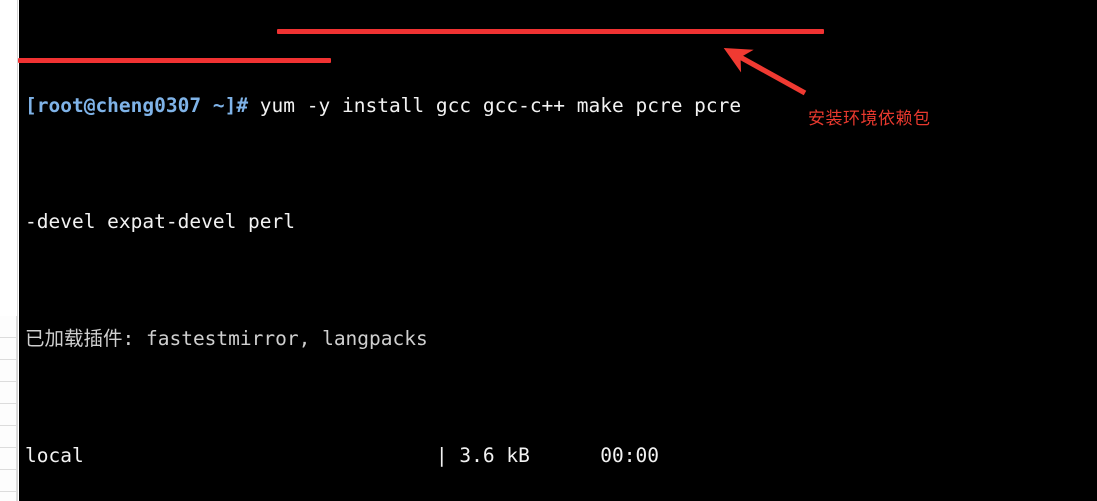 This screenshot has height=501, width=1097. What do you see at coordinates (383, 221) in the screenshot?
I see `terminal-line-command-wrap: -devel expat-devel perl` at bounding box center [383, 221].